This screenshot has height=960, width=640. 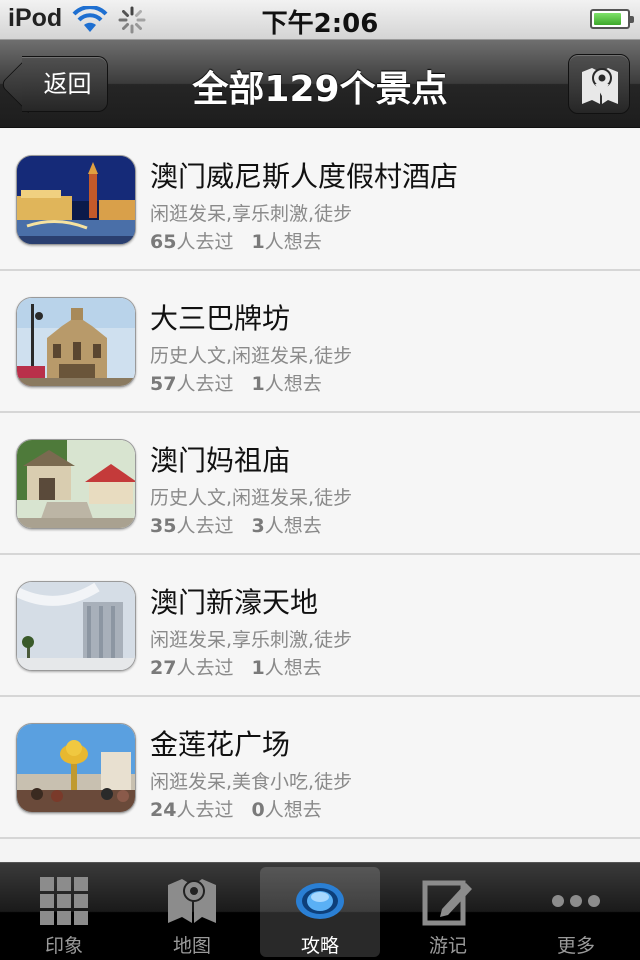 I want to click on attraction-name: 澳门威尼斯人度假村酒店, so click(x=304, y=176).